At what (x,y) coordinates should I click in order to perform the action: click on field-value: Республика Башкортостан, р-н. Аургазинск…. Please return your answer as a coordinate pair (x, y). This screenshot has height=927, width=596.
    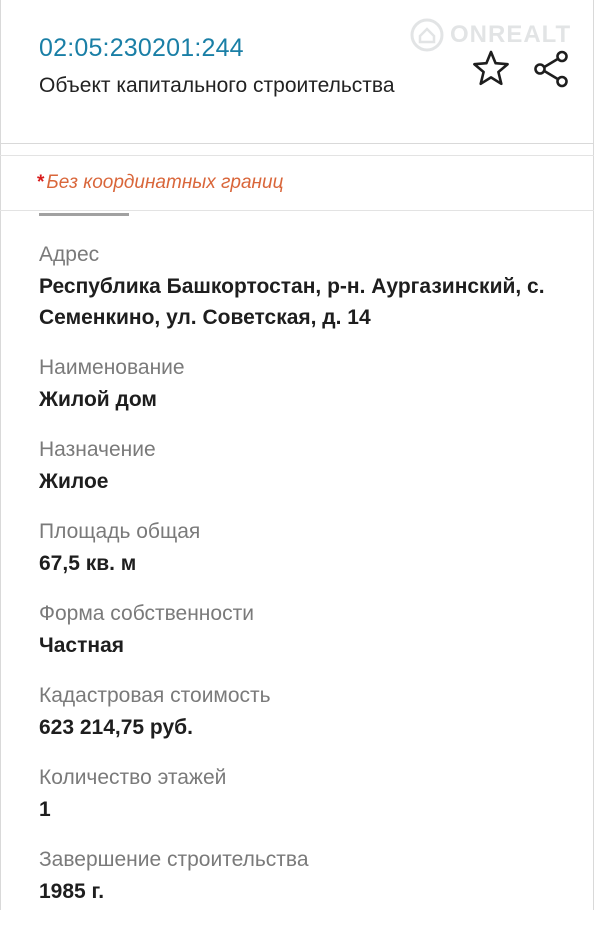
    Looking at the image, I should click on (292, 302).